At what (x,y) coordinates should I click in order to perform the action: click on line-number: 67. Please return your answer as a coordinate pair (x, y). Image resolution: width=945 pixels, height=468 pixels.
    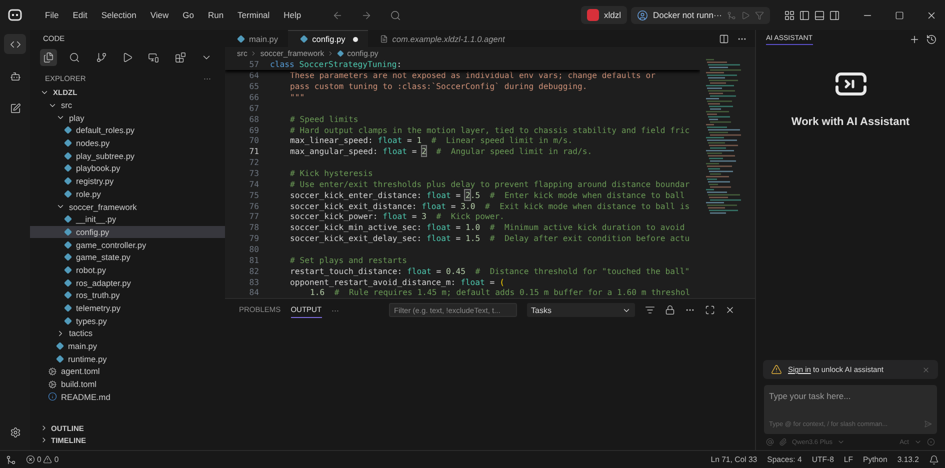
    Looking at the image, I should click on (253, 107).